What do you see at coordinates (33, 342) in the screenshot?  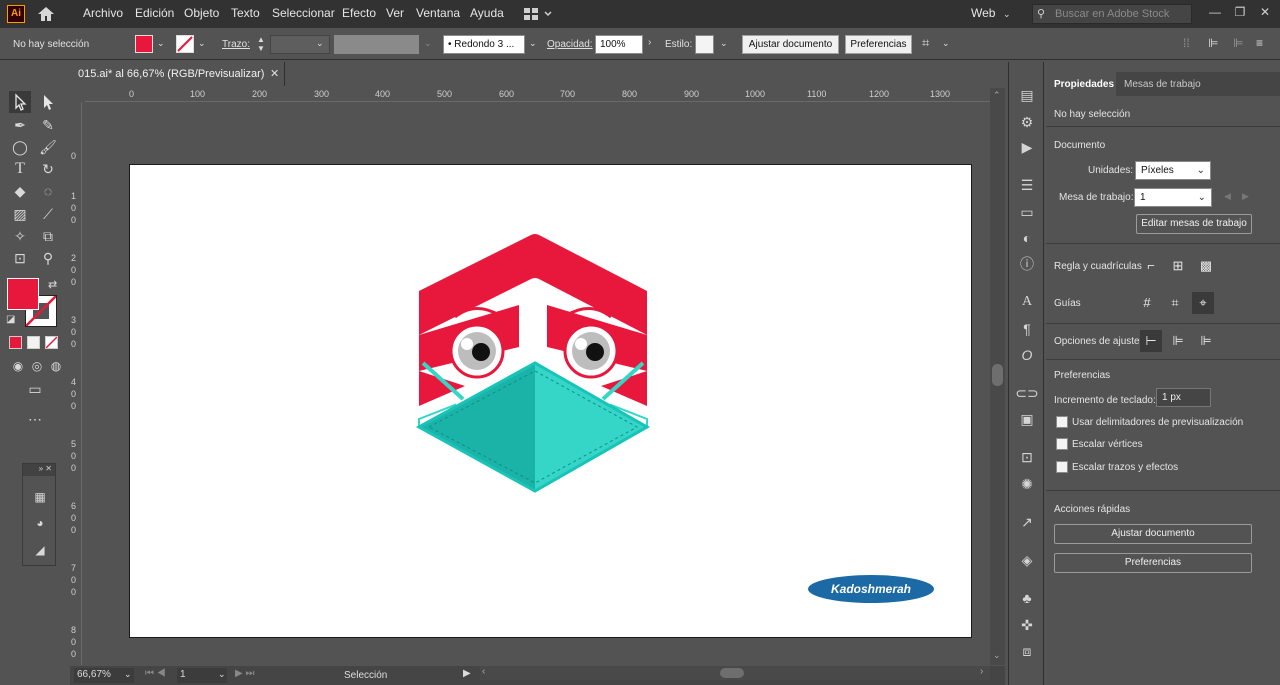 I see `gradient-mode-icon` at bounding box center [33, 342].